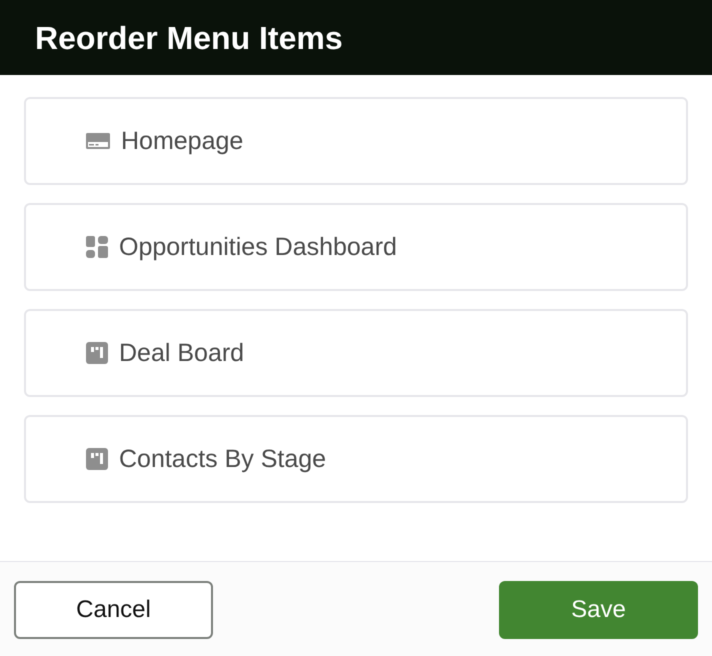 The width and height of the screenshot is (712, 656). Describe the element at coordinates (356, 459) in the screenshot. I see `menu-item-card: Contacts By Stage` at that location.